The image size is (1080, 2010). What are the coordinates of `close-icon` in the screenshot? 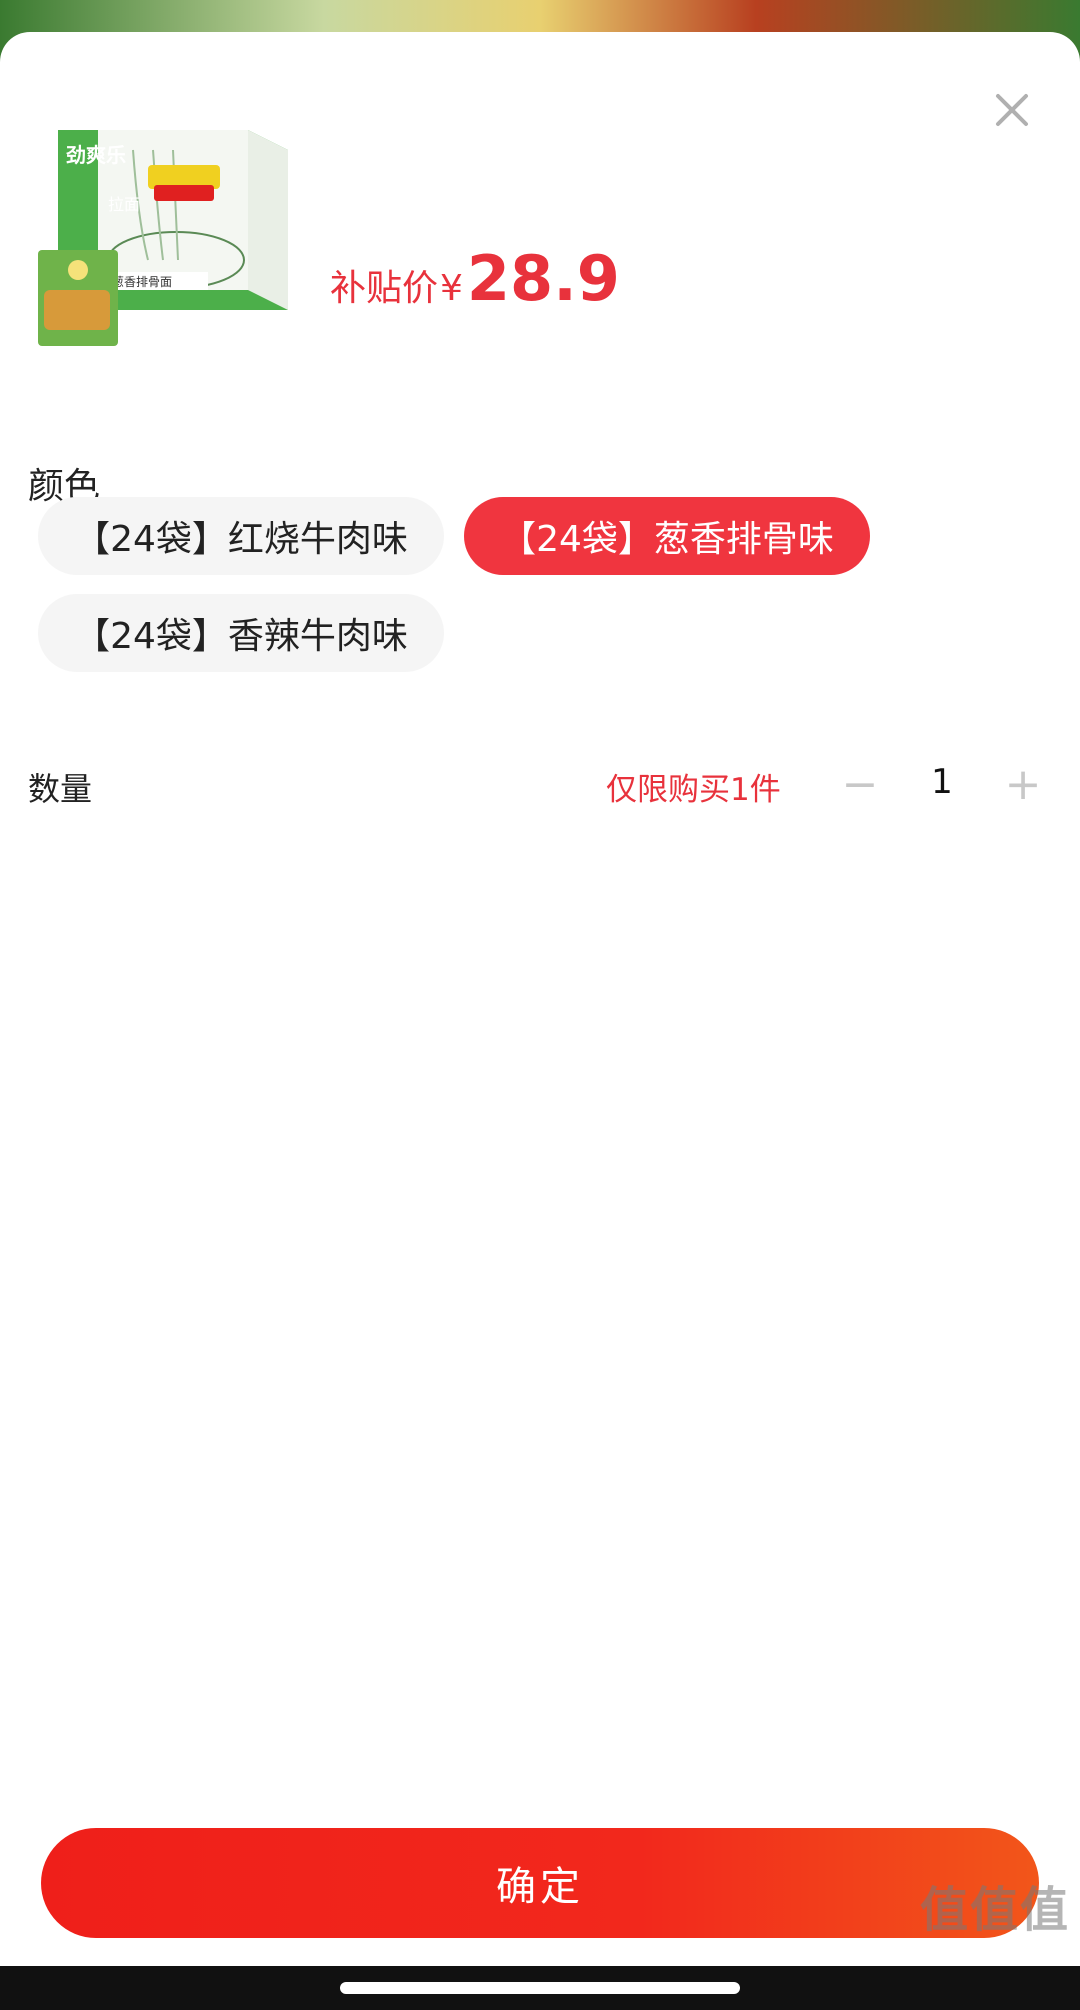 It's located at (1012, 110).